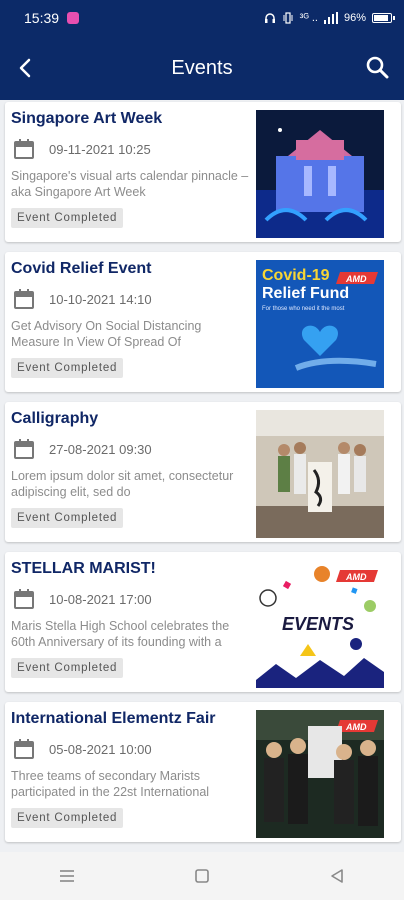  What do you see at coordinates (330, 18) in the screenshot?
I see `signal-icon` at bounding box center [330, 18].